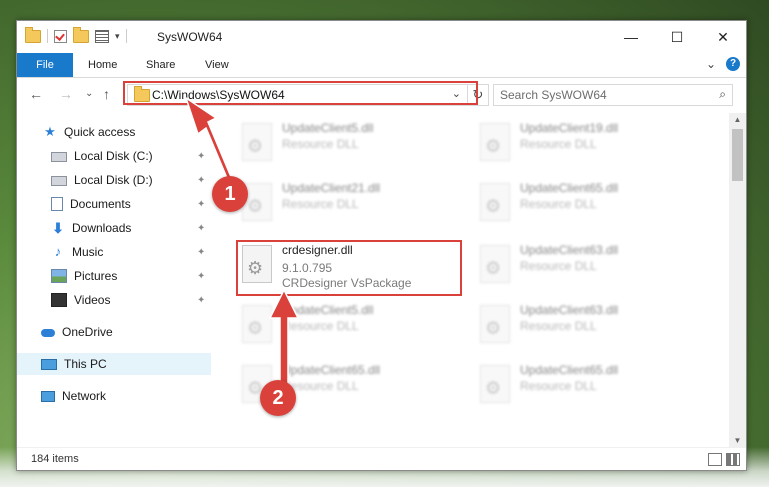 The height and width of the screenshot is (487, 769). Describe the element at coordinates (278, 398) in the screenshot. I see `step-badge-2: 2` at that location.